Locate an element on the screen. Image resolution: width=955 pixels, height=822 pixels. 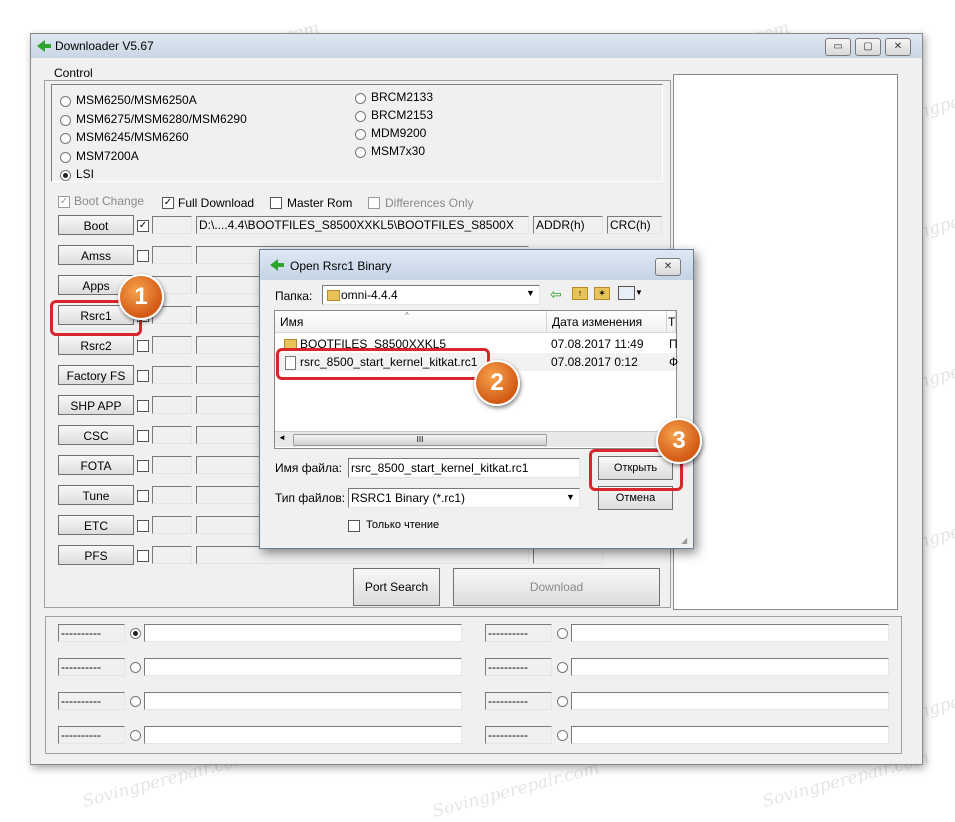
dialog-arrow-icon is located at coordinates (277, 265).